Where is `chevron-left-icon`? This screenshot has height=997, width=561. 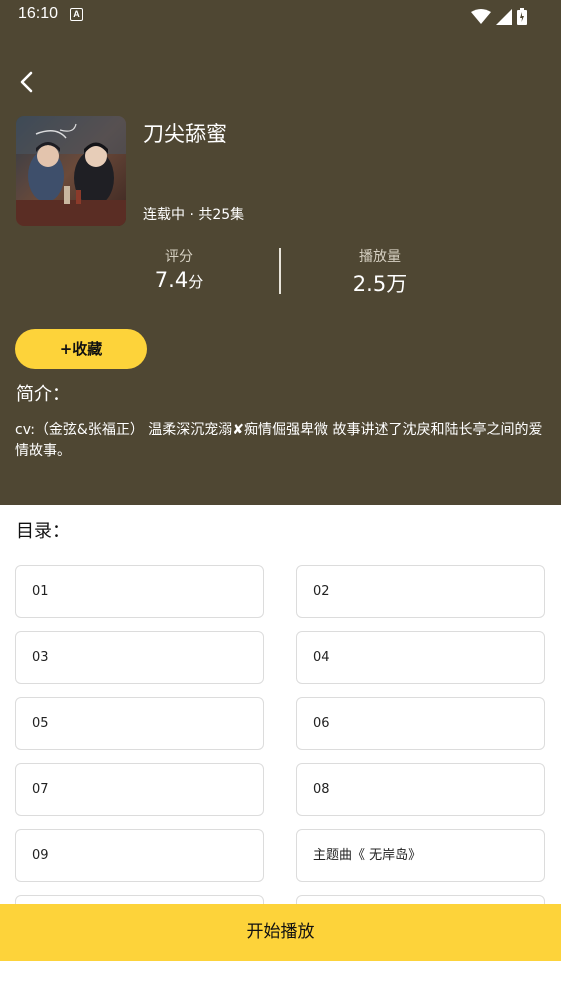
chevron-left-icon is located at coordinates (26, 82).